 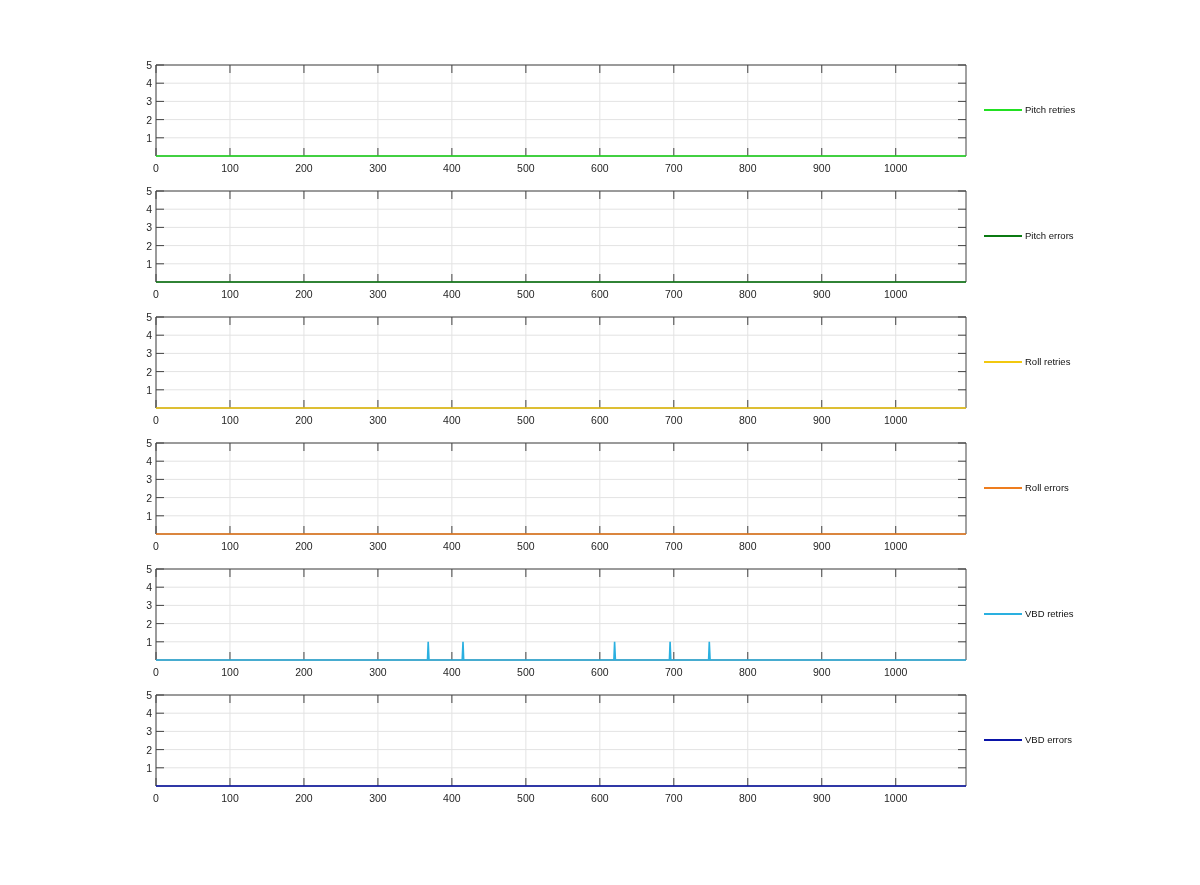 What do you see at coordinates (1048, 361) in the screenshot?
I see `legend-label: Roll retries` at bounding box center [1048, 361].